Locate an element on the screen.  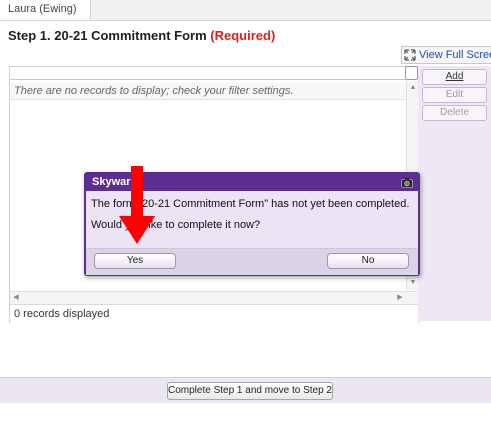
required-label: (Required) is located at coordinates (243, 35).